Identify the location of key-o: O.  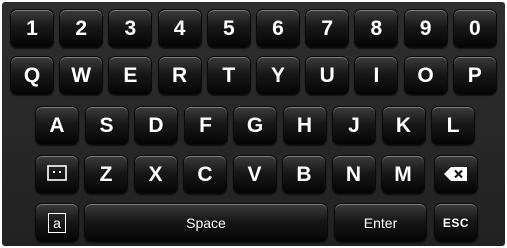
(425, 75).